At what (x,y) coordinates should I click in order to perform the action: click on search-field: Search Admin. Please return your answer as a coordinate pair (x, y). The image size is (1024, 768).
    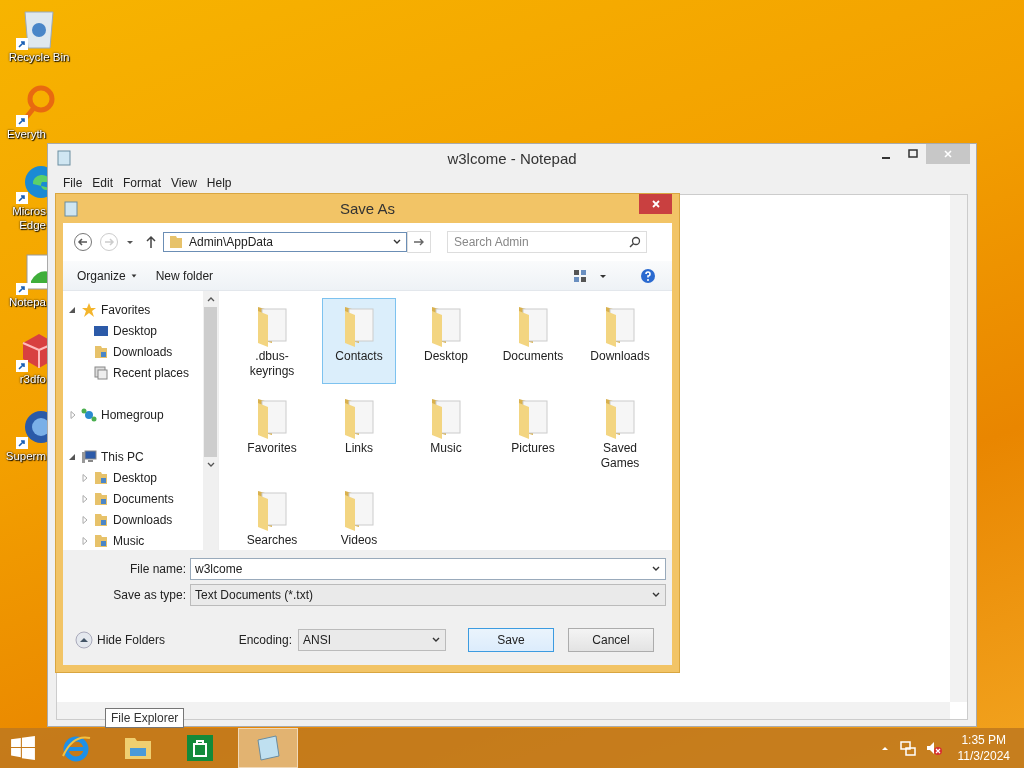
    Looking at the image, I should click on (547, 242).